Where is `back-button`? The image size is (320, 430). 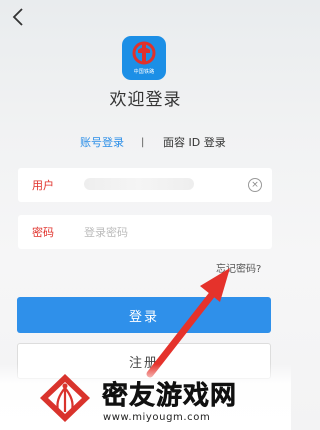
back-button is located at coordinates (18, 17).